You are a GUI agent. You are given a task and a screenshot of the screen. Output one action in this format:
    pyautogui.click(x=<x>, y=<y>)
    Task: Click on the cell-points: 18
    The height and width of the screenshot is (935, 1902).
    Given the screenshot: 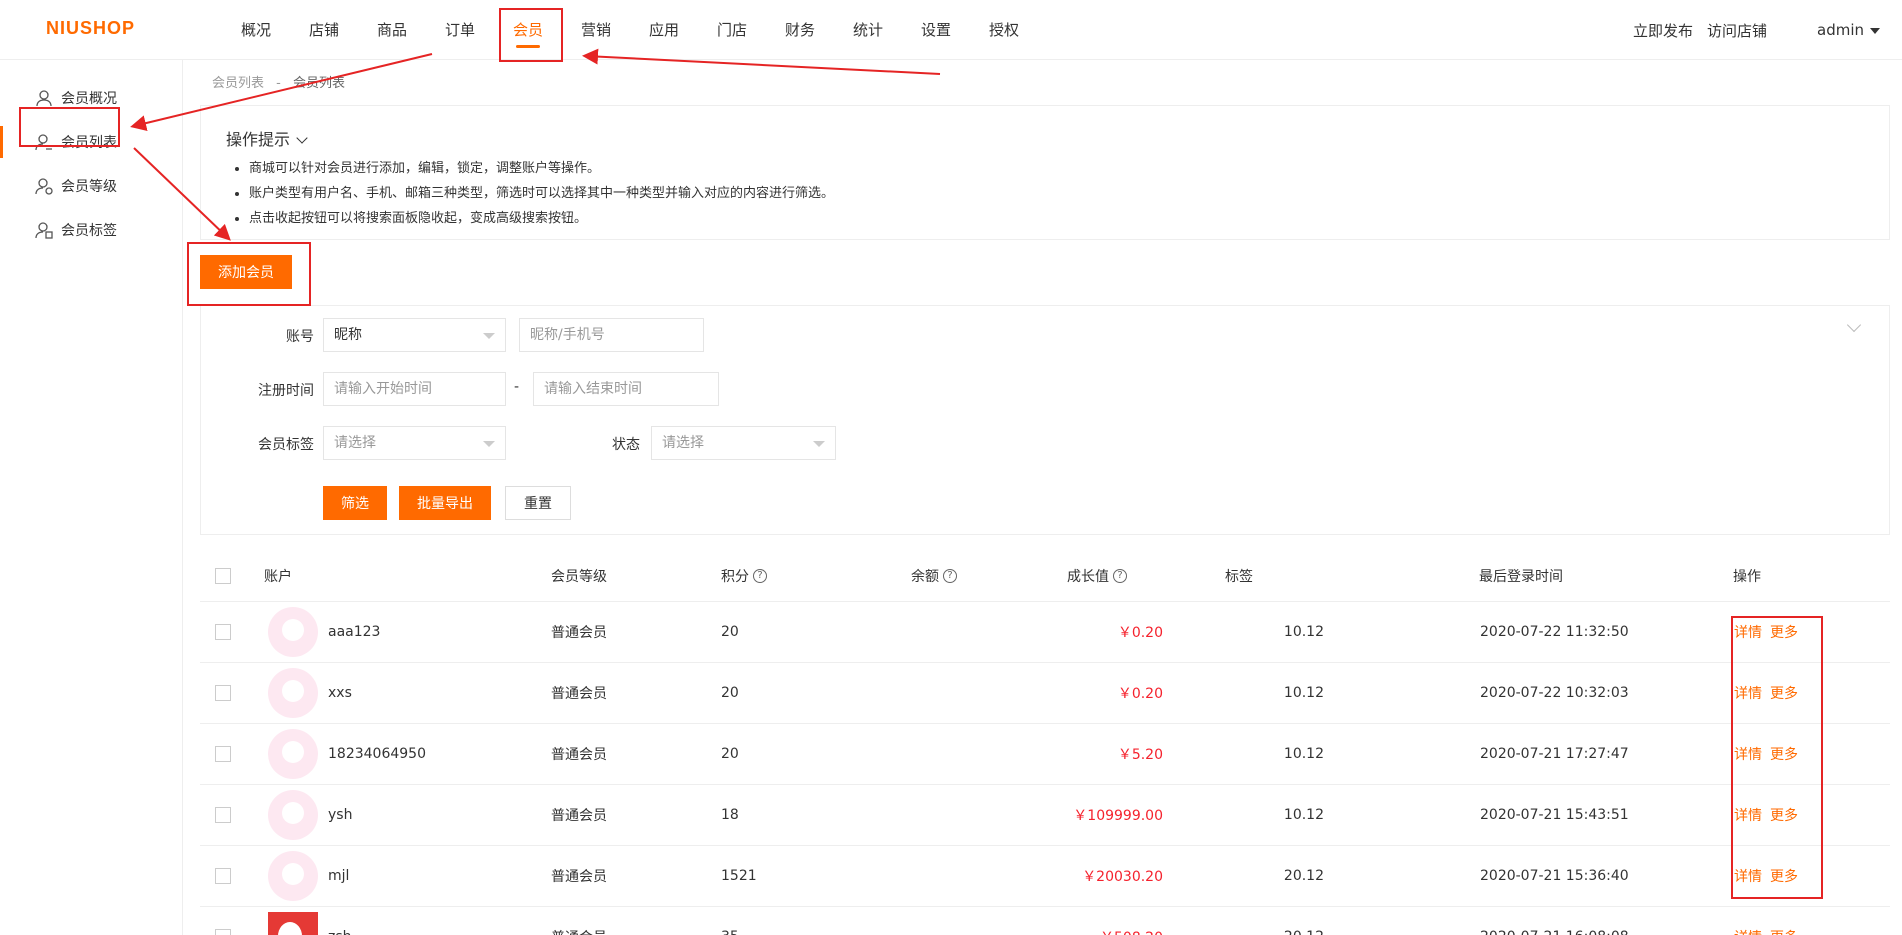 What is the action you would take?
    pyautogui.click(x=730, y=815)
    